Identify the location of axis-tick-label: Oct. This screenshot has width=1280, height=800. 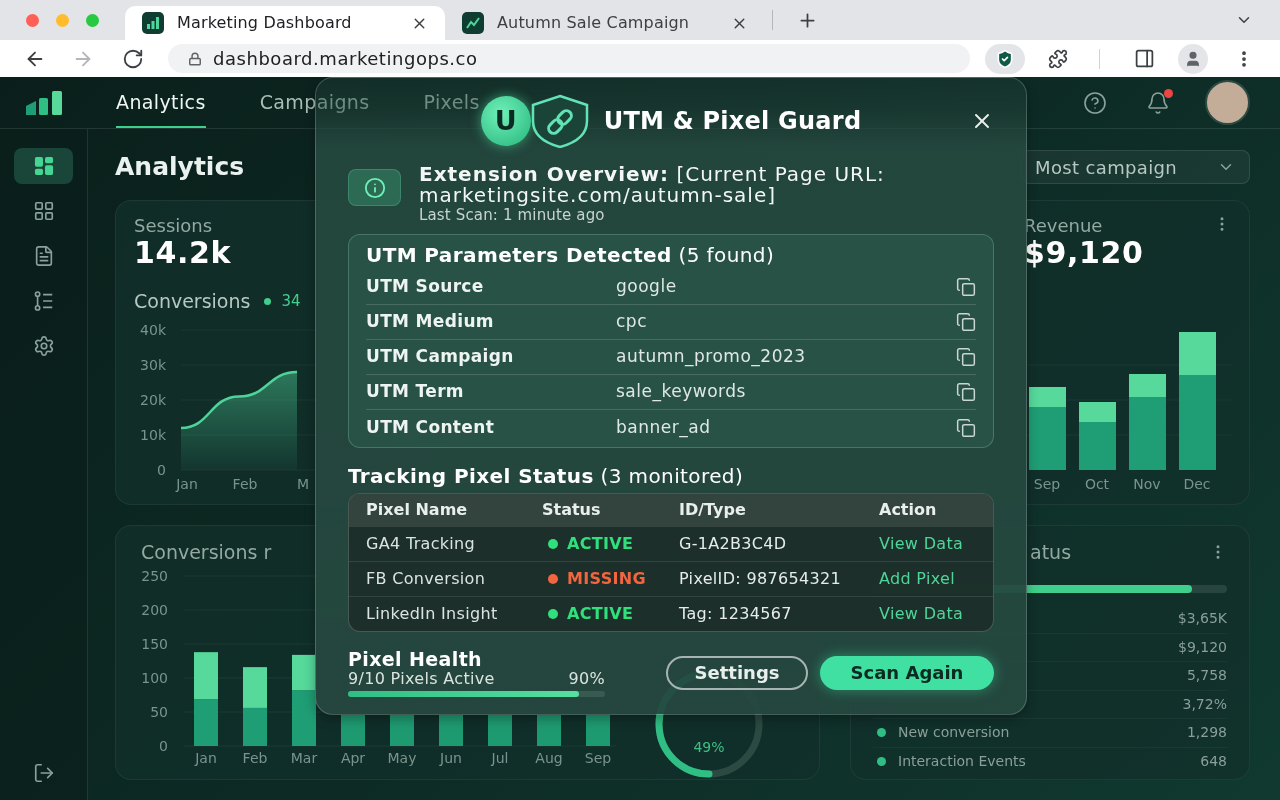
(1097, 483).